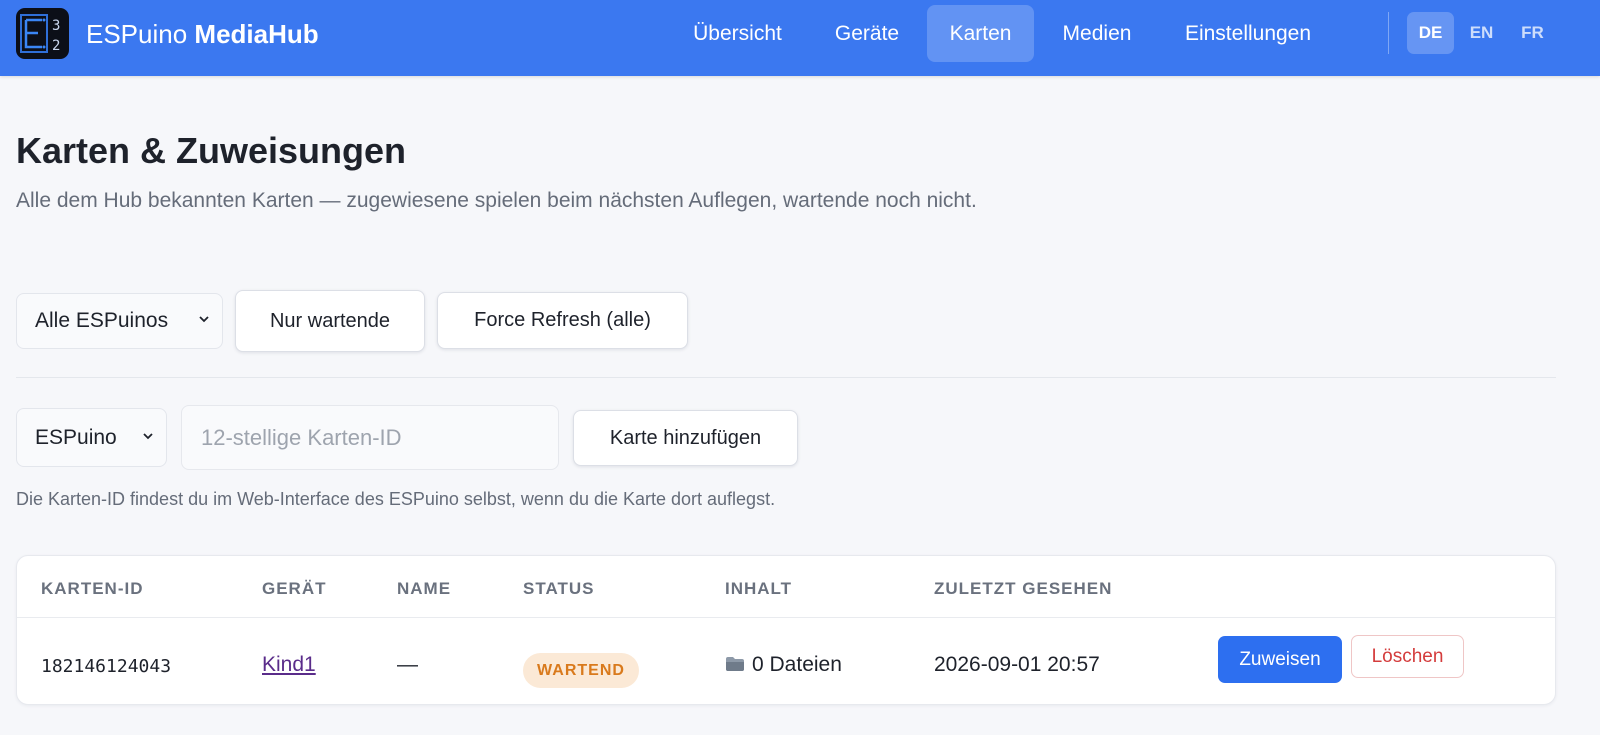 The width and height of the screenshot is (1600, 735). Describe the element at coordinates (1280, 659) in the screenshot. I see `assign-button: Zuweisen` at that location.